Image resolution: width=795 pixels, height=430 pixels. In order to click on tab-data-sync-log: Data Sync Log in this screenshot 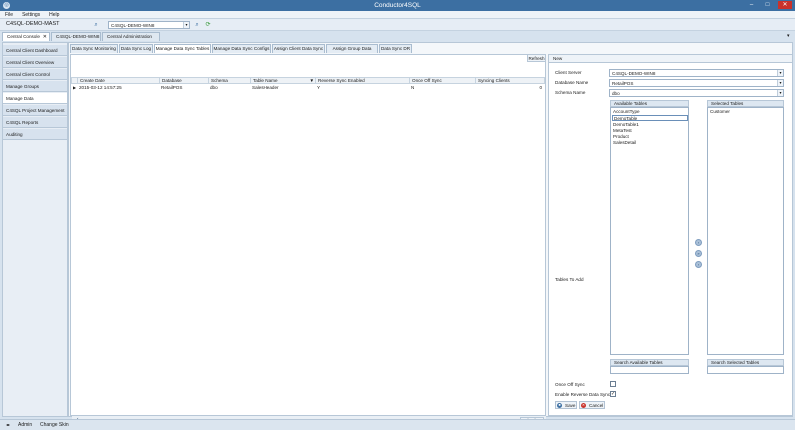, I will do `click(136, 48)`.